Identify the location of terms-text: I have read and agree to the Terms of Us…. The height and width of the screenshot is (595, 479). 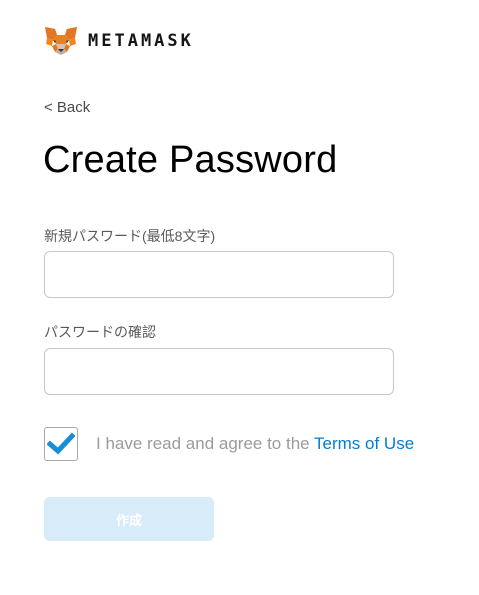
(255, 444).